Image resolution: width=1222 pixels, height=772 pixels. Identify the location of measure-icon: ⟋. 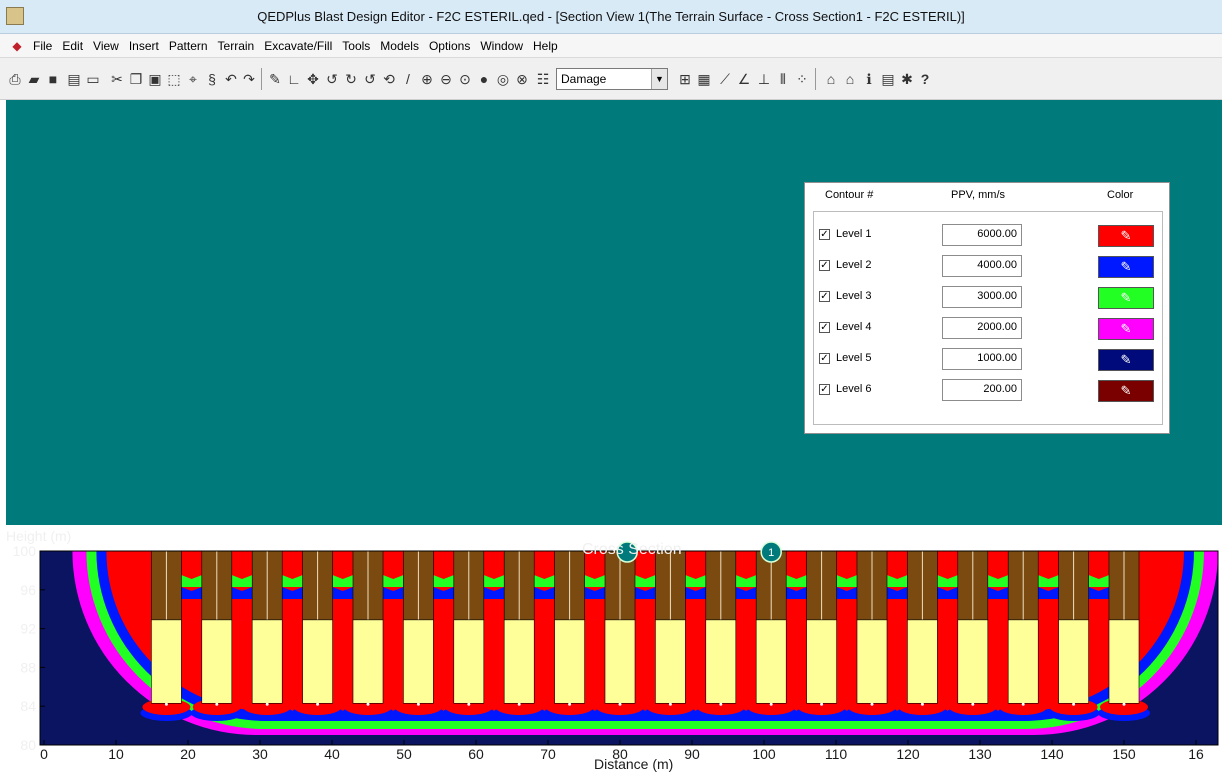
(725, 79).